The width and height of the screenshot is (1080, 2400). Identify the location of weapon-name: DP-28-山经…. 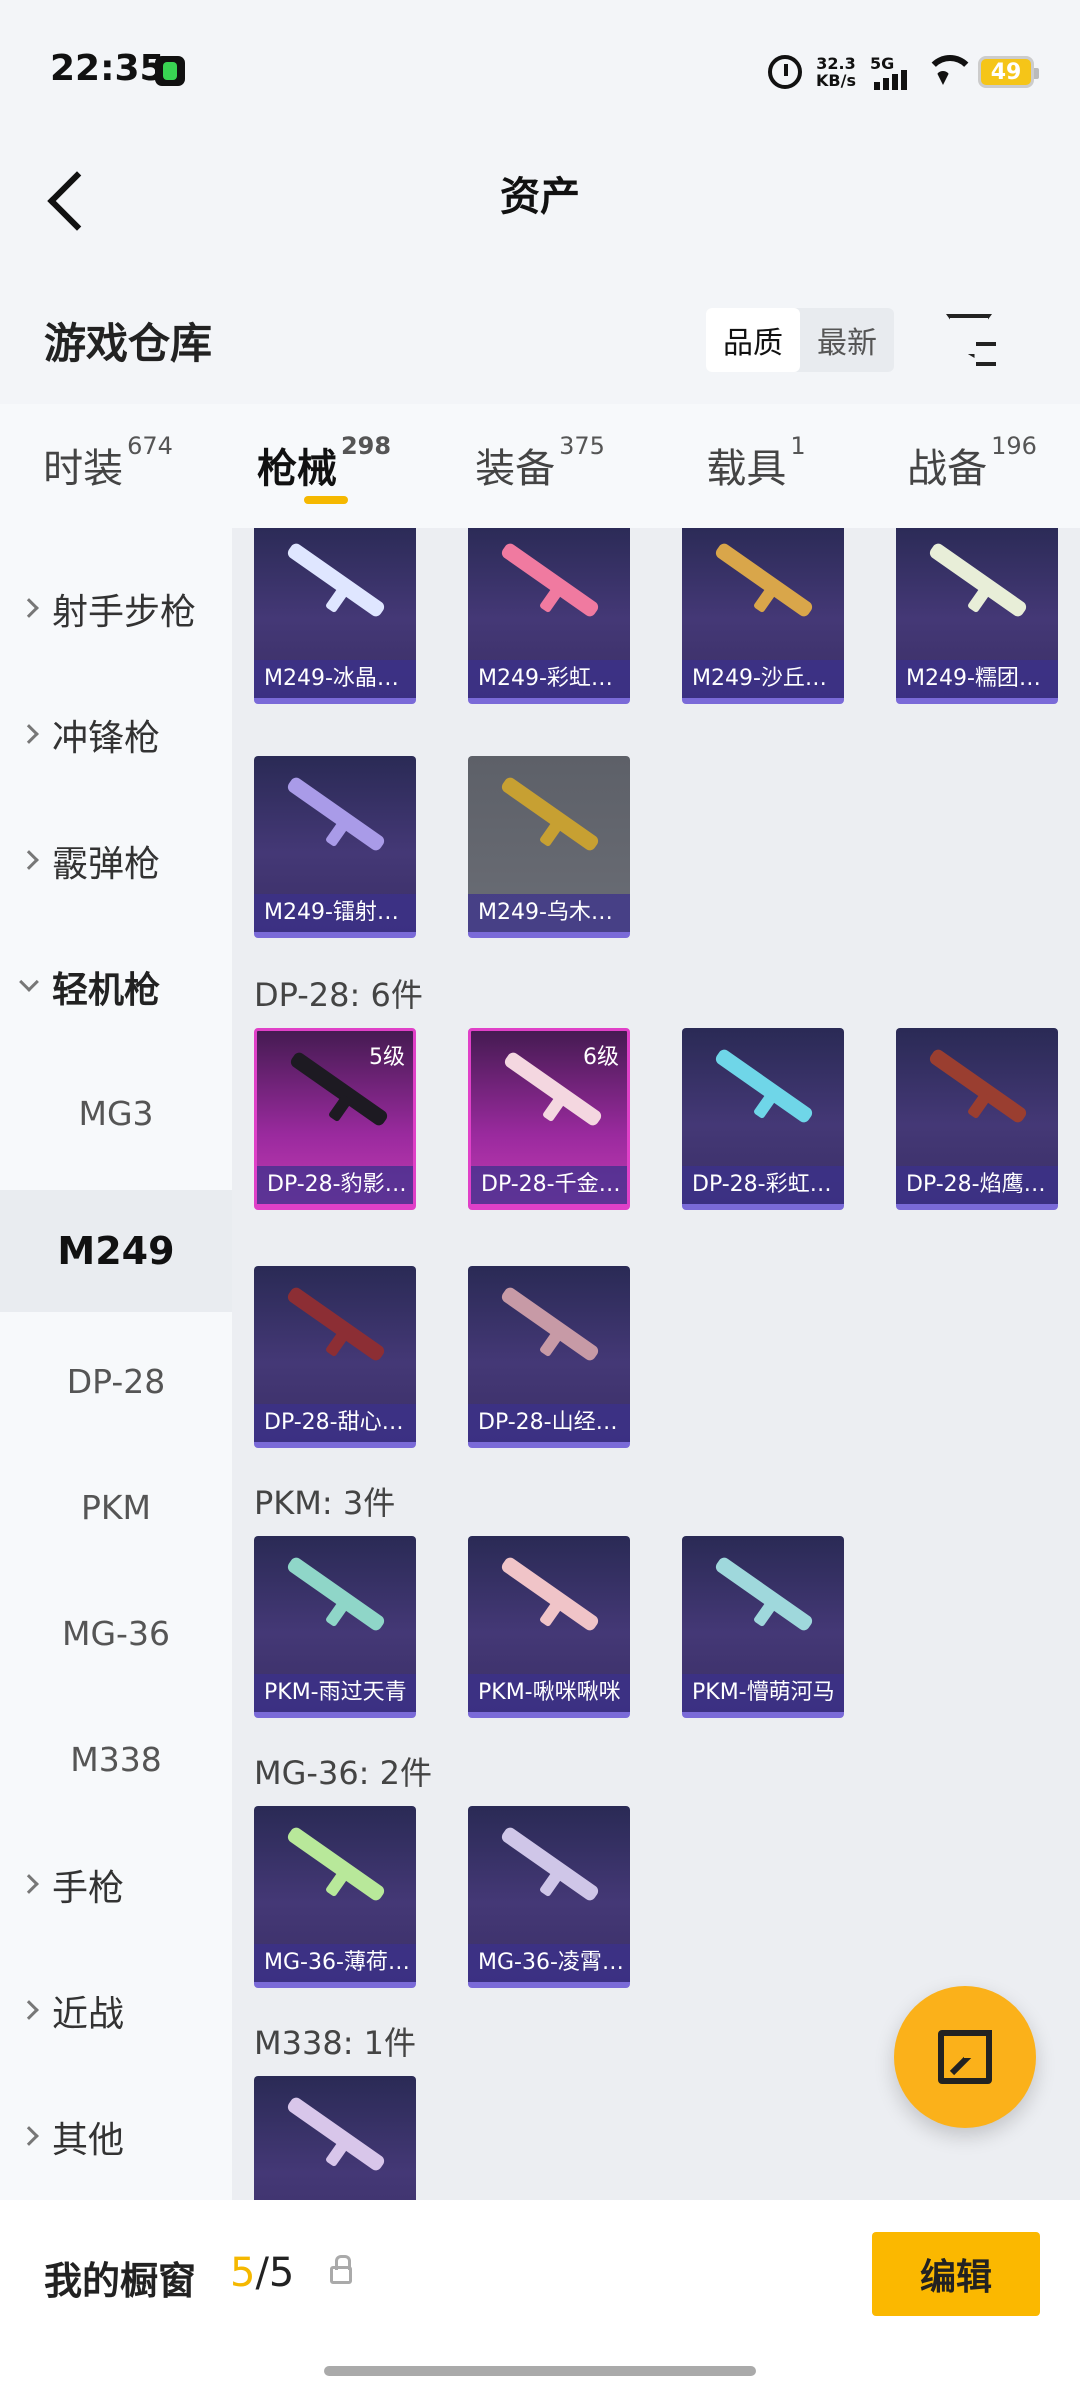
(549, 1423).